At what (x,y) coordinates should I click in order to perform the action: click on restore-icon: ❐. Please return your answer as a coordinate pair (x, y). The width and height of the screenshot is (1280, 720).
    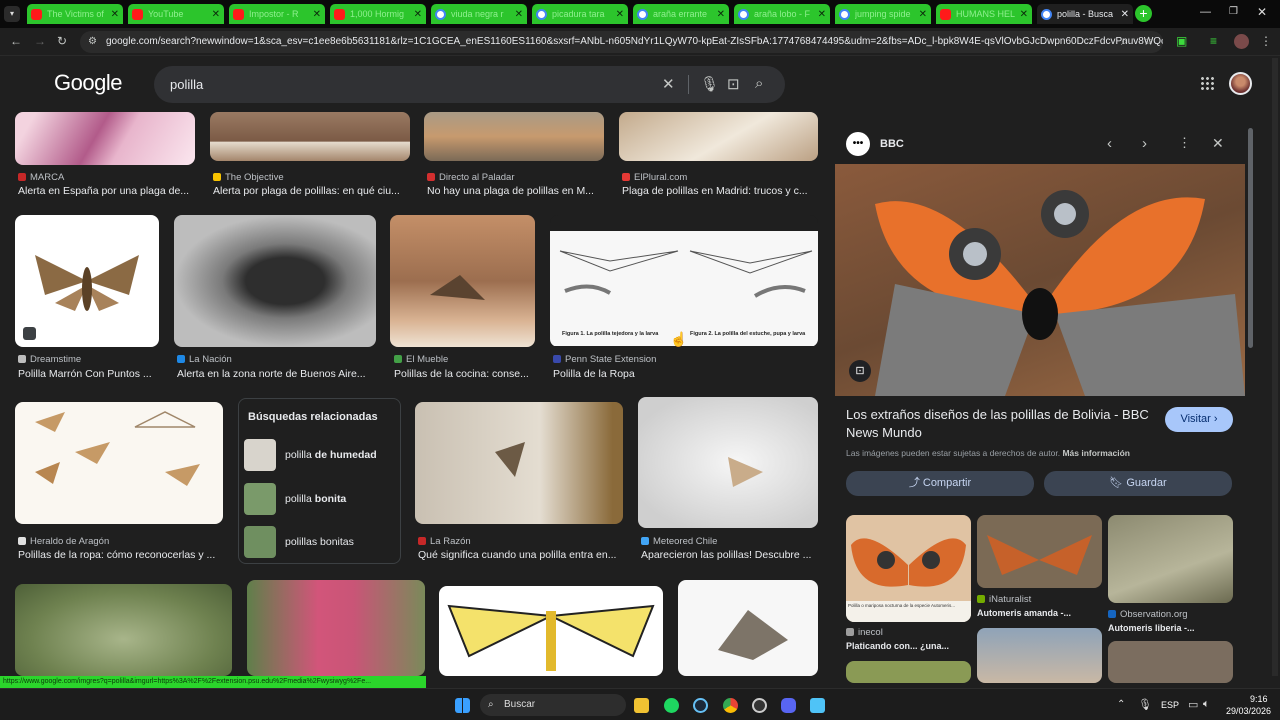
    Looking at the image, I should click on (1233, 11).